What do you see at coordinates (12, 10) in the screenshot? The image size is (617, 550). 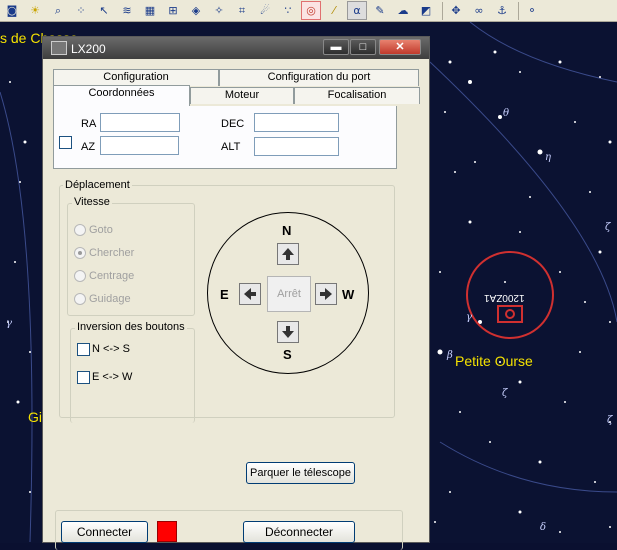 I see `camera-icon: ◙` at bounding box center [12, 10].